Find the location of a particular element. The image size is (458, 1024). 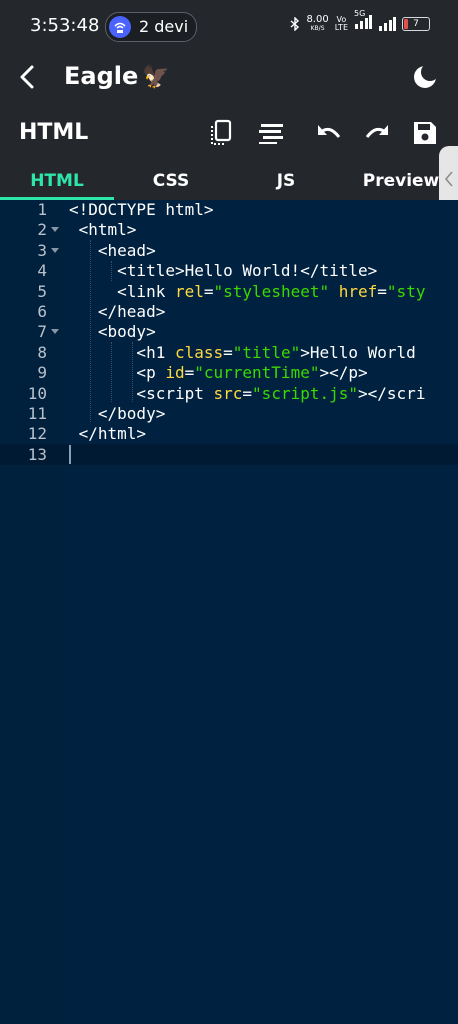

app-title: Eagle 🦅 is located at coordinates (117, 76).